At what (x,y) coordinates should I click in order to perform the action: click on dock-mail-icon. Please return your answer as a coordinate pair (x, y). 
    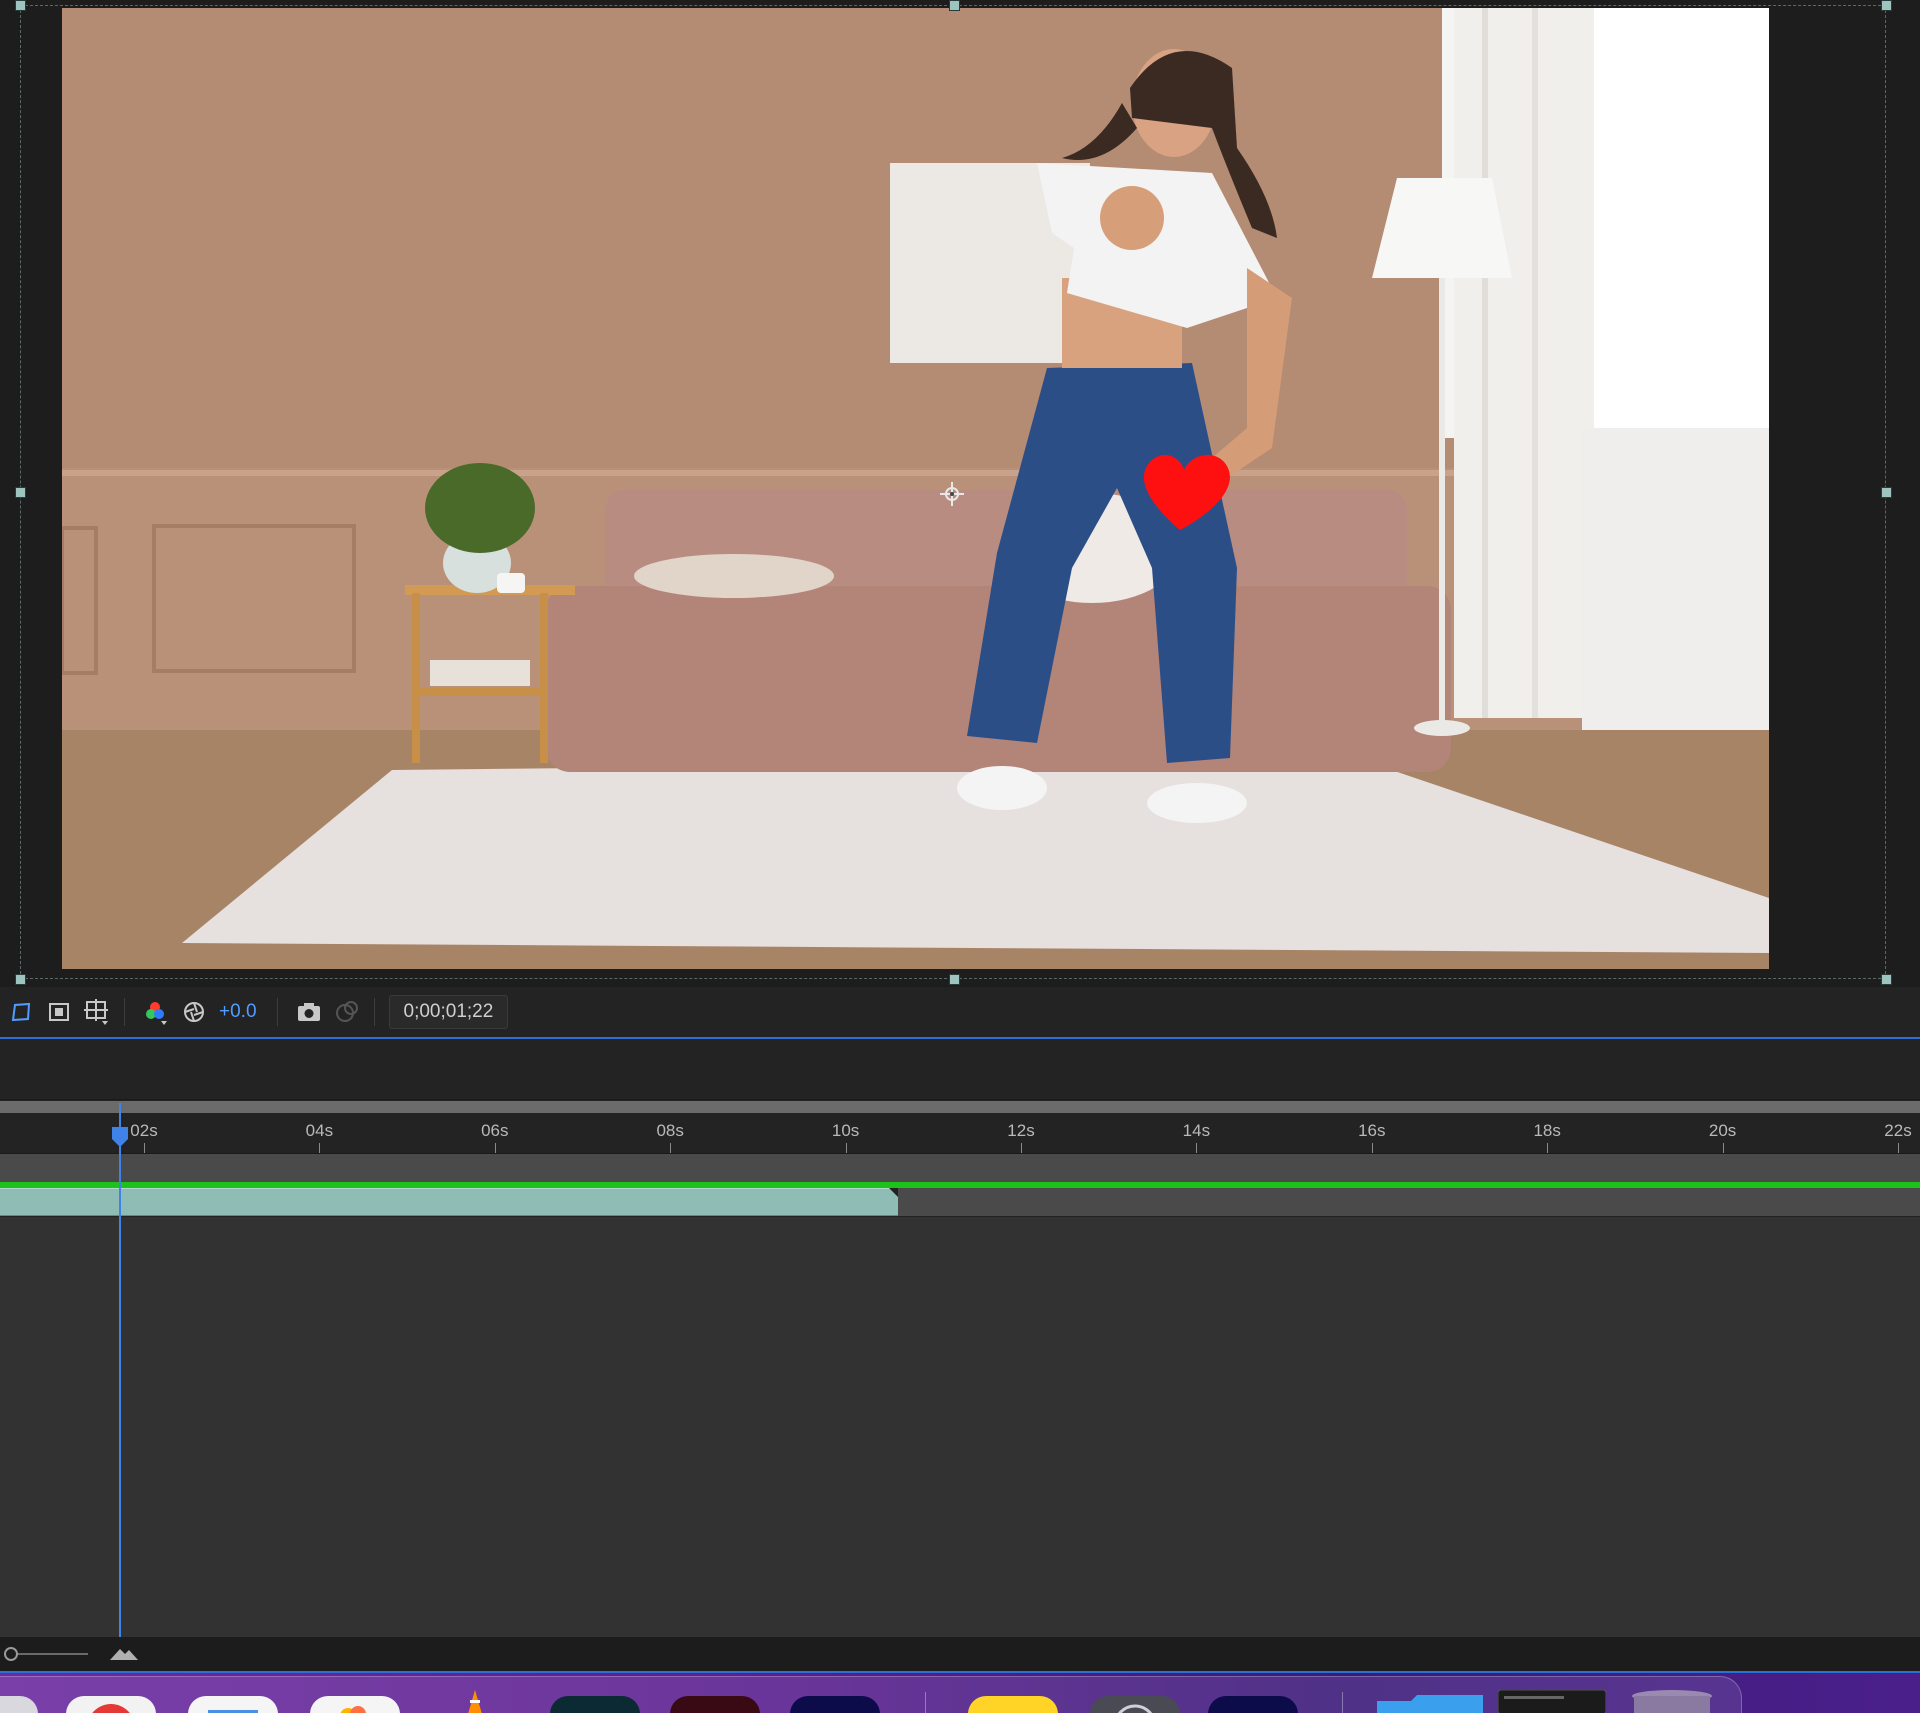
    Looking at the image, I should click on (233, 1704).